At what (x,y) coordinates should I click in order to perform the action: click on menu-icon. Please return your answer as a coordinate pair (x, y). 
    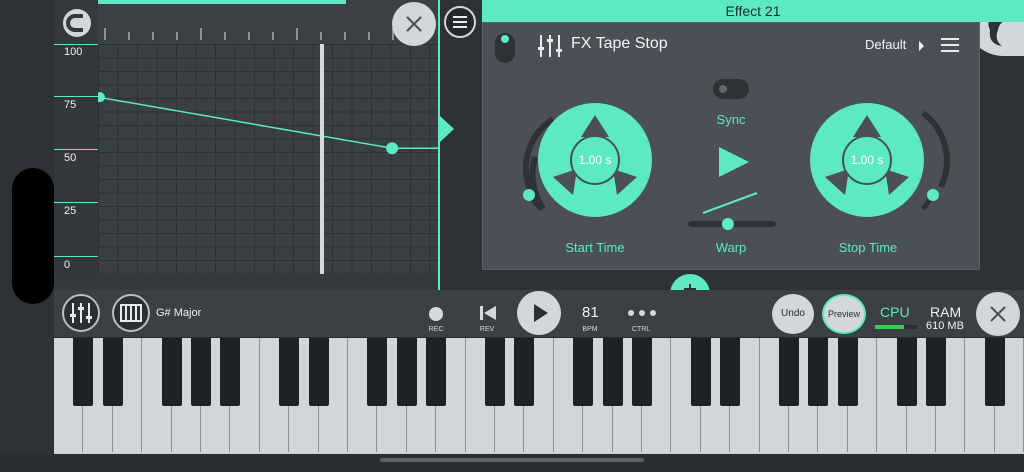
    Looking at the image, I should click on (460, 22).